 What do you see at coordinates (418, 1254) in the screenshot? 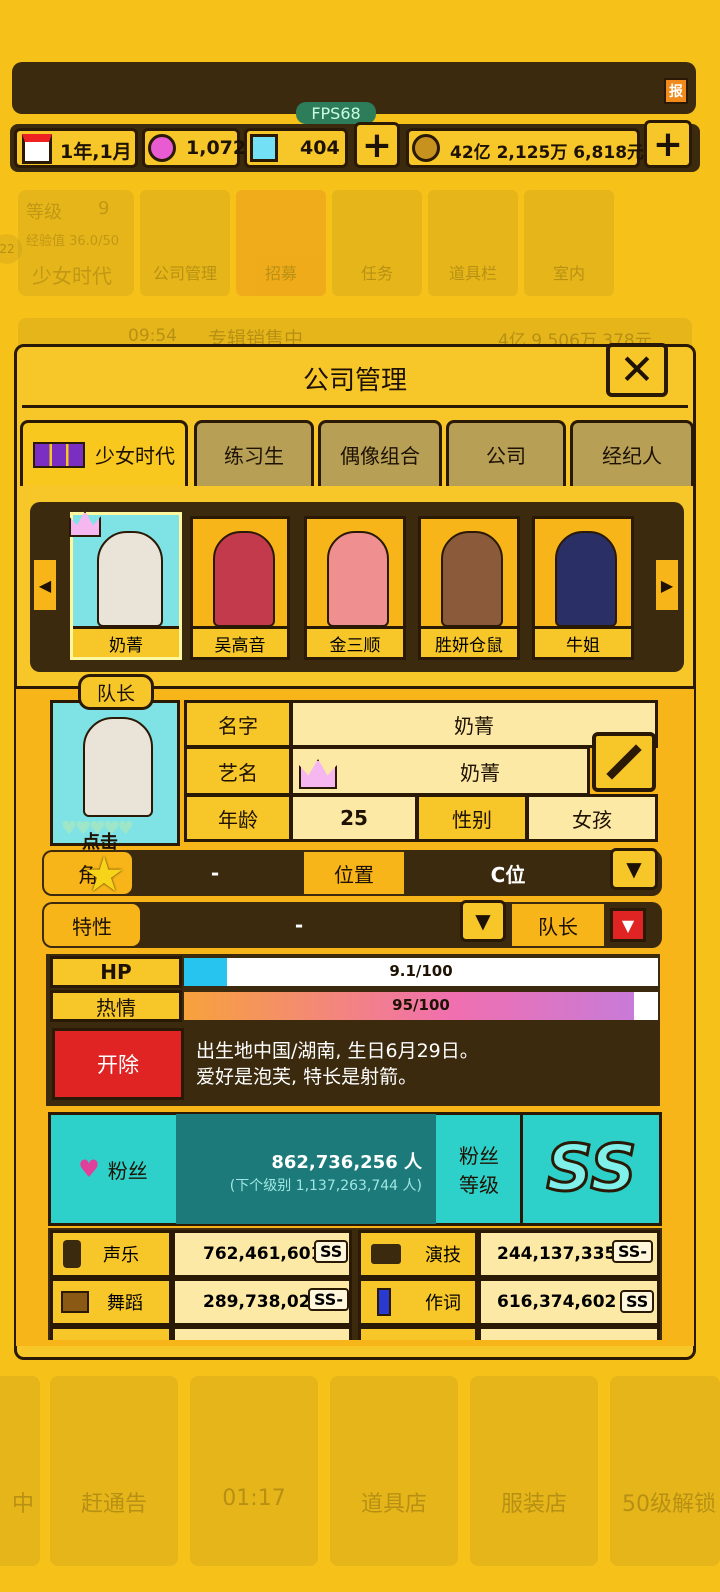
I see `stat-acting-label: 演技` at bounding box center [418, 1254].